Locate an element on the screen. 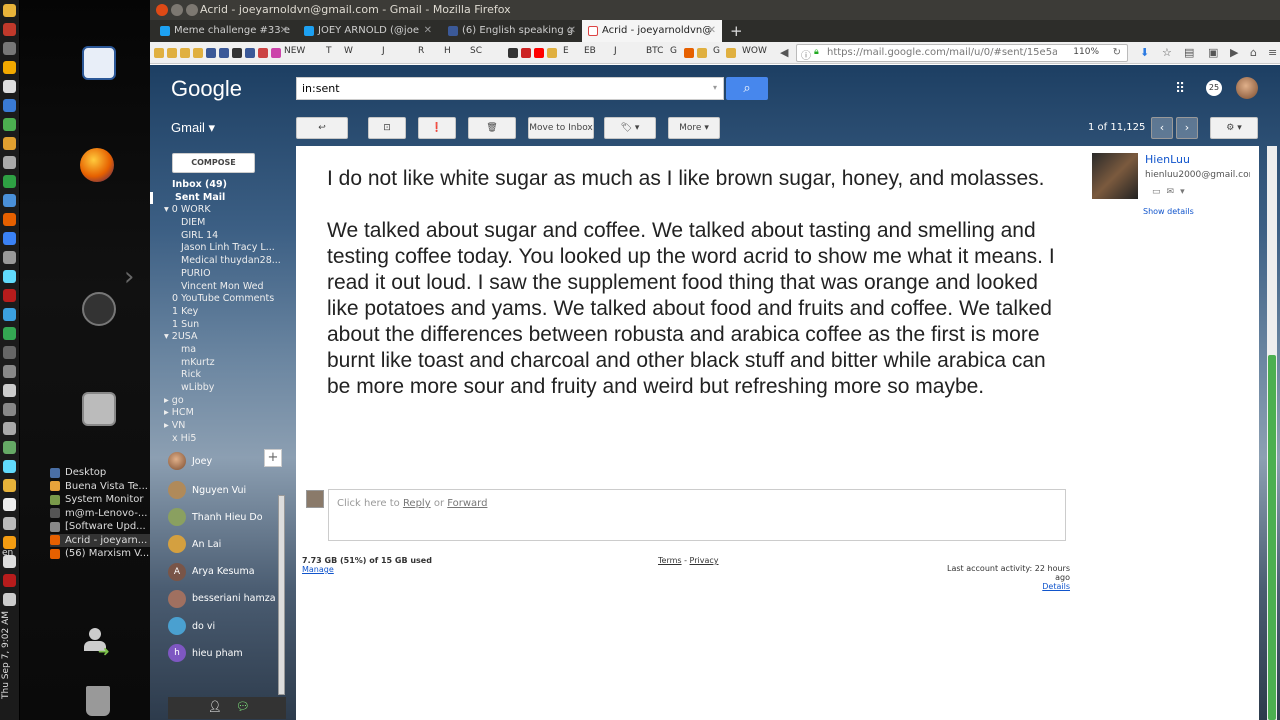 The height and width of the screenshot is (720, 1280). bookmark-r: R is located at coordinates (423, 51).